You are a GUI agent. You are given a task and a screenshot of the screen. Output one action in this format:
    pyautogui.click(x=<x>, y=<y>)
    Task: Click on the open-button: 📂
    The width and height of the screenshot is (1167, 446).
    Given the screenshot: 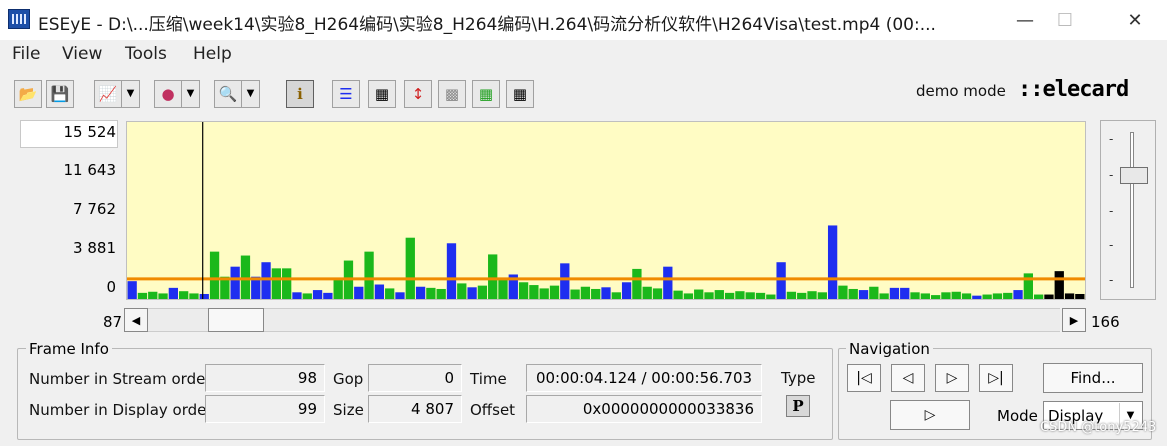 What is the action you would take?
    pyautogui.click(x=28, y=94)
    